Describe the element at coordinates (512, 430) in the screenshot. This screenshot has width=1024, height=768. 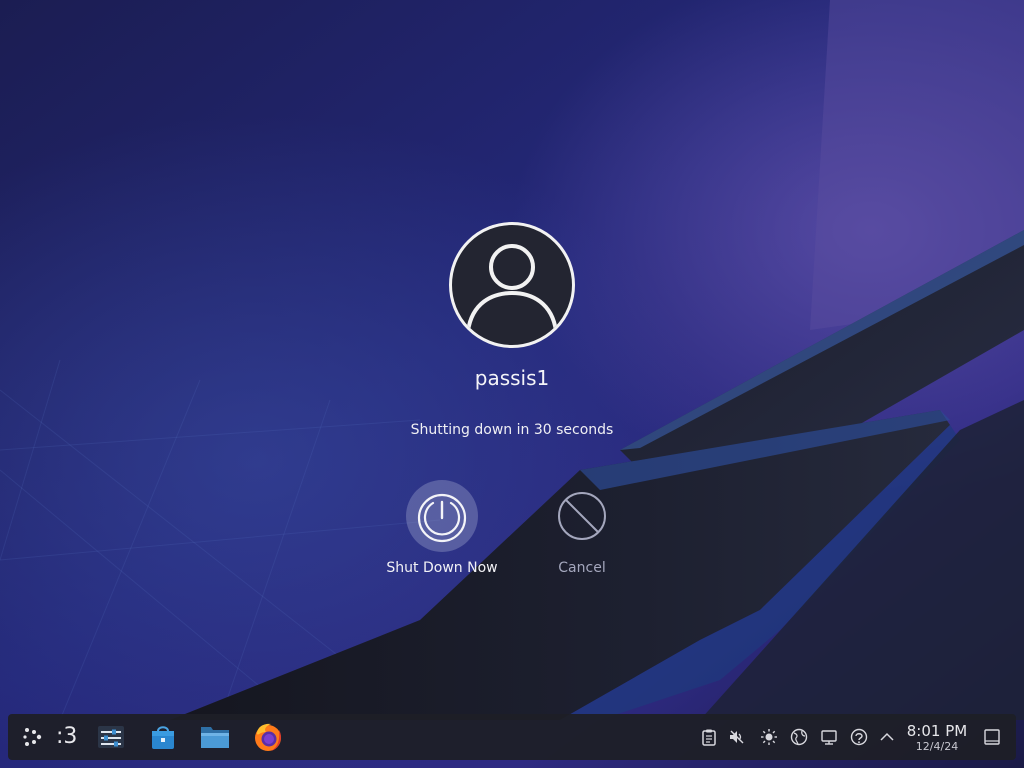
I see `shutdown-countdown-text: Shutting down in 30 seconds` at that location.